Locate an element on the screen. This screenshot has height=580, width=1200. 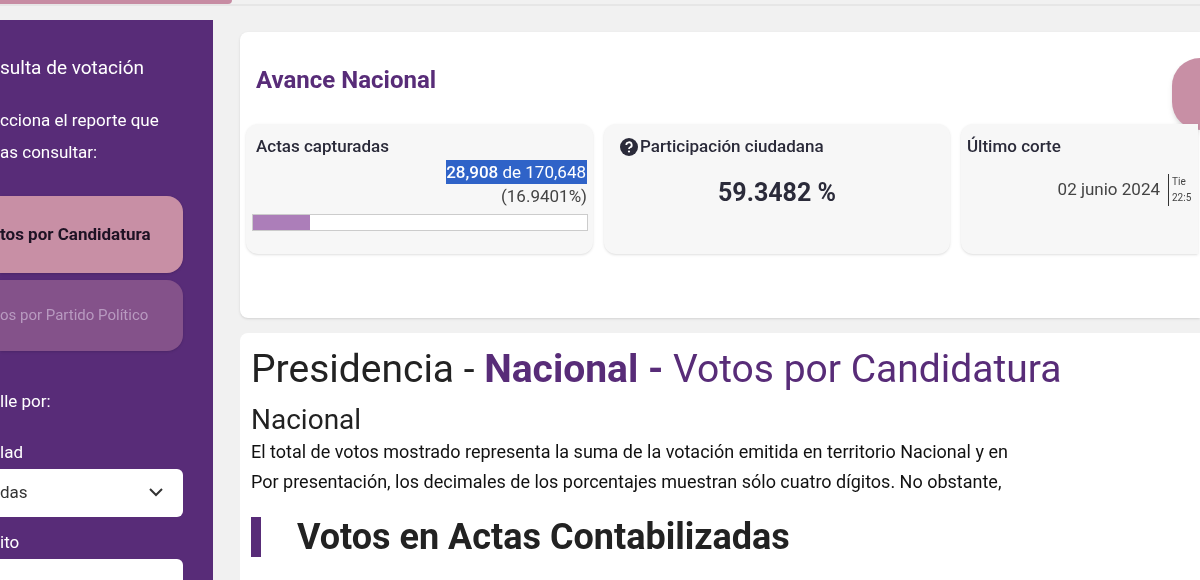
card-title: Participación ciudadana is located at coordinates (732, 146).